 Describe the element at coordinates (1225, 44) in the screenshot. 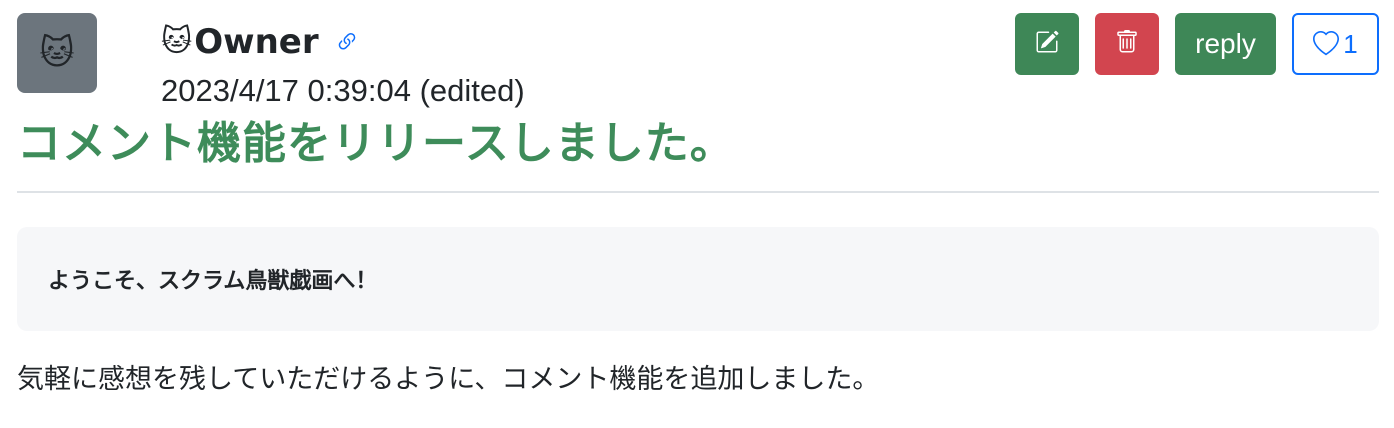

I see `reply-button: reply` at that location.